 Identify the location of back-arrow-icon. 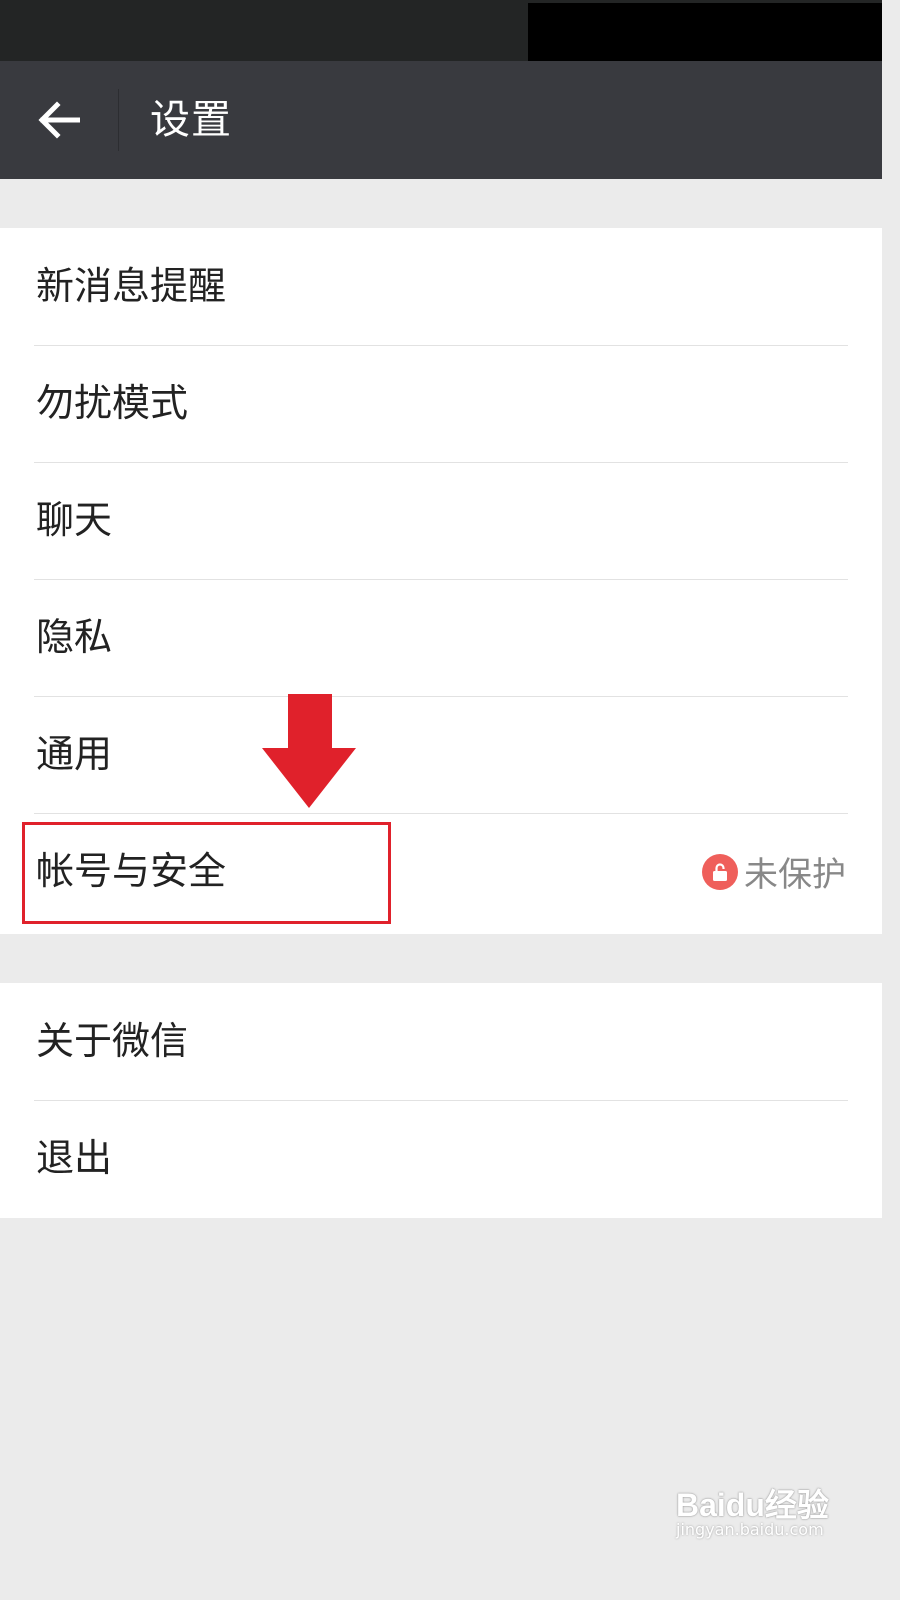
(59, 120).